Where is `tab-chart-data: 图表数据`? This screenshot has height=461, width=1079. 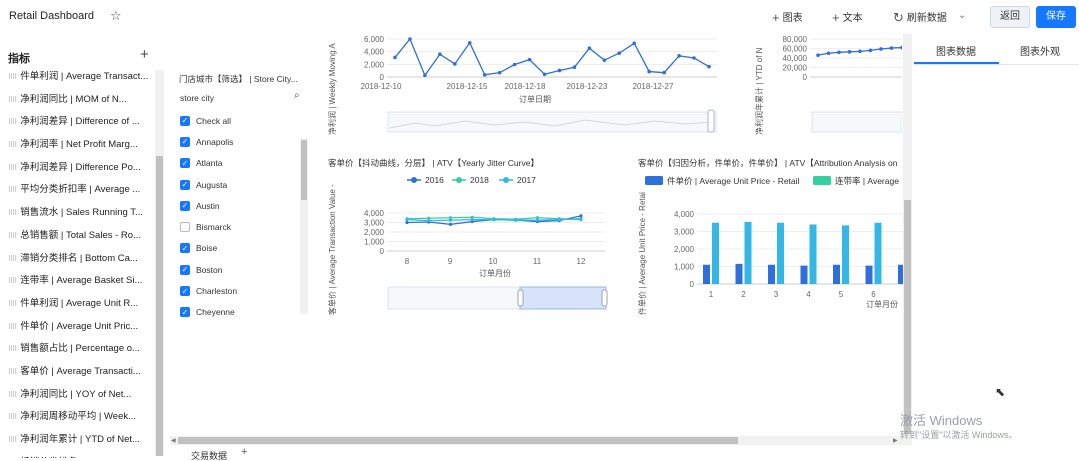
tab-chart-data: 图表数据 is located at coordinates (956, 50).